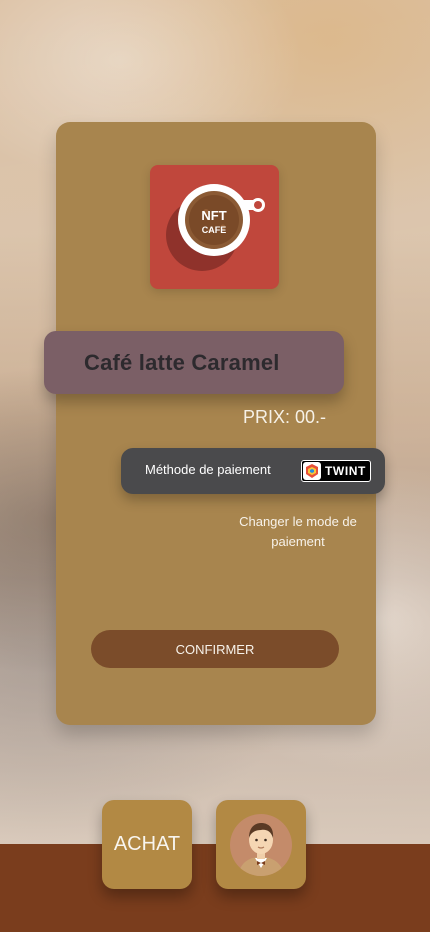 The width and height of the screenshot is (430, 932). I want to click on payment-method-label: Méthode de paiement, so click(208, 469).